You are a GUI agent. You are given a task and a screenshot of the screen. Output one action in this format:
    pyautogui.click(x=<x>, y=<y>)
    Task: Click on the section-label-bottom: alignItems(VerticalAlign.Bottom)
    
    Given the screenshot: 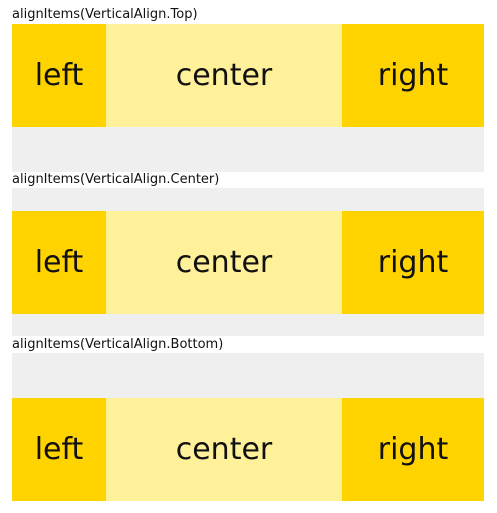 What is the action you would take?
    pyautogui.click(x=118, y=344)
    